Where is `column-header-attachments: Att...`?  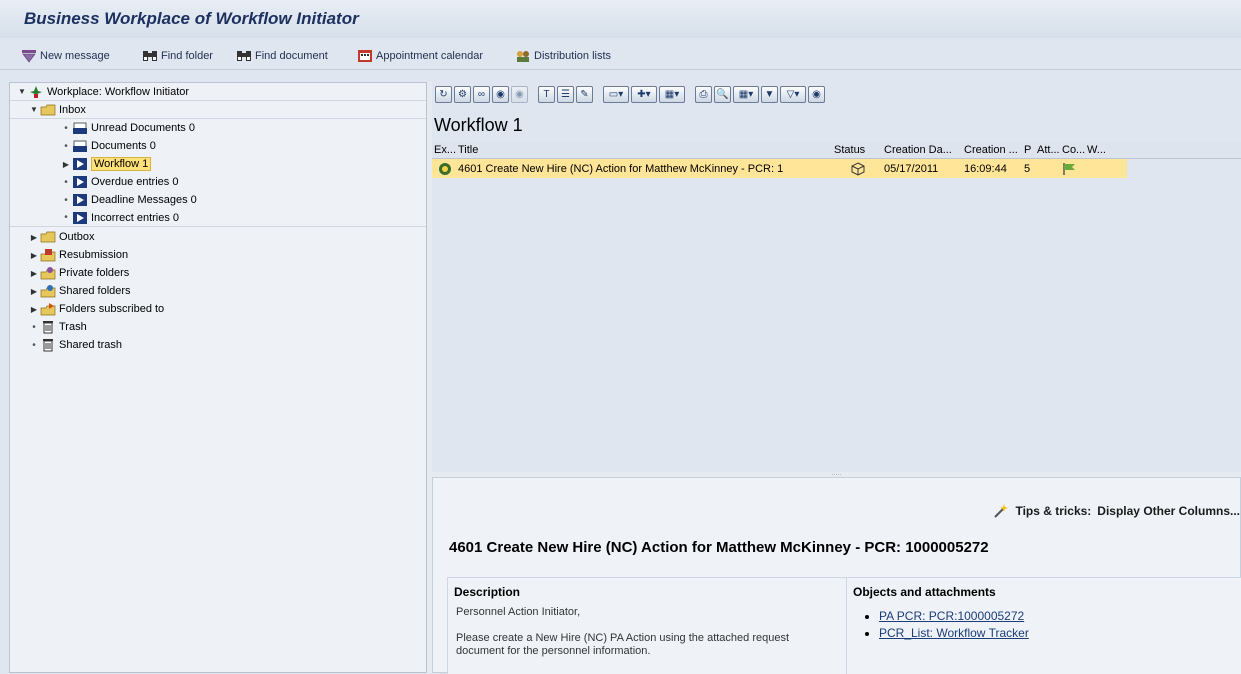
column-header-attachments: Att... is located at coordinates (1047, 150).